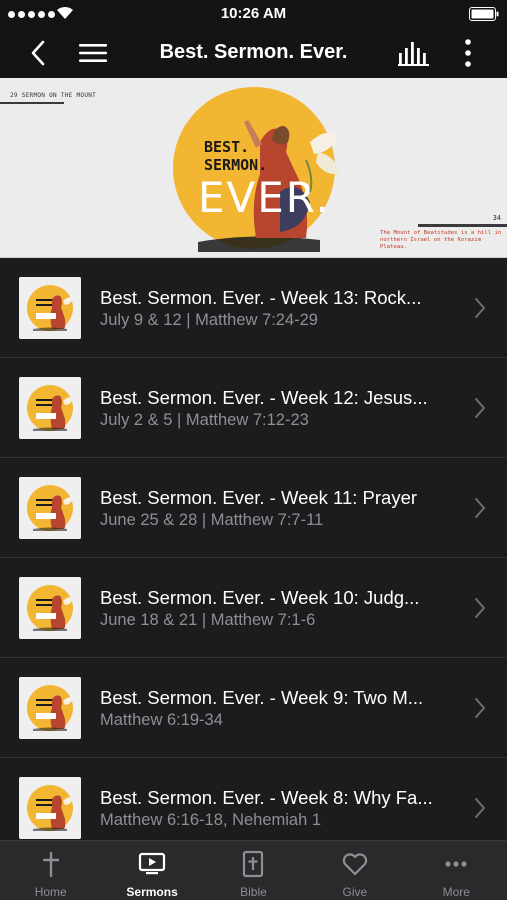 This screenshot has width=507, height=900. What do you see at coordinates (226, 147) in the screenshot?
I see `art-text-best: BEST.` at bounding box center [226, 147].